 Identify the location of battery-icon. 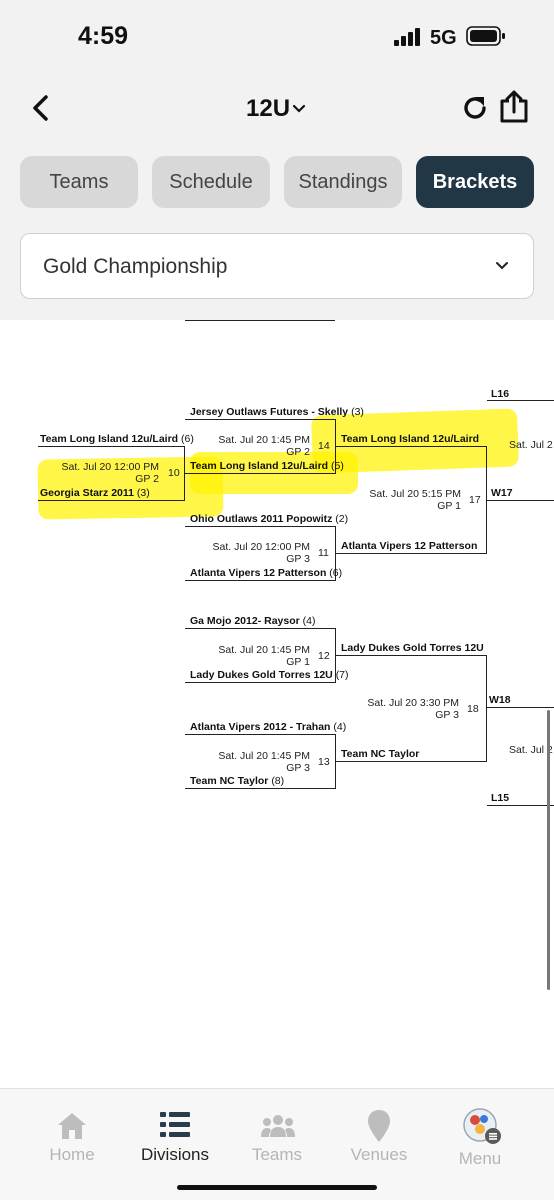
(485, 36).